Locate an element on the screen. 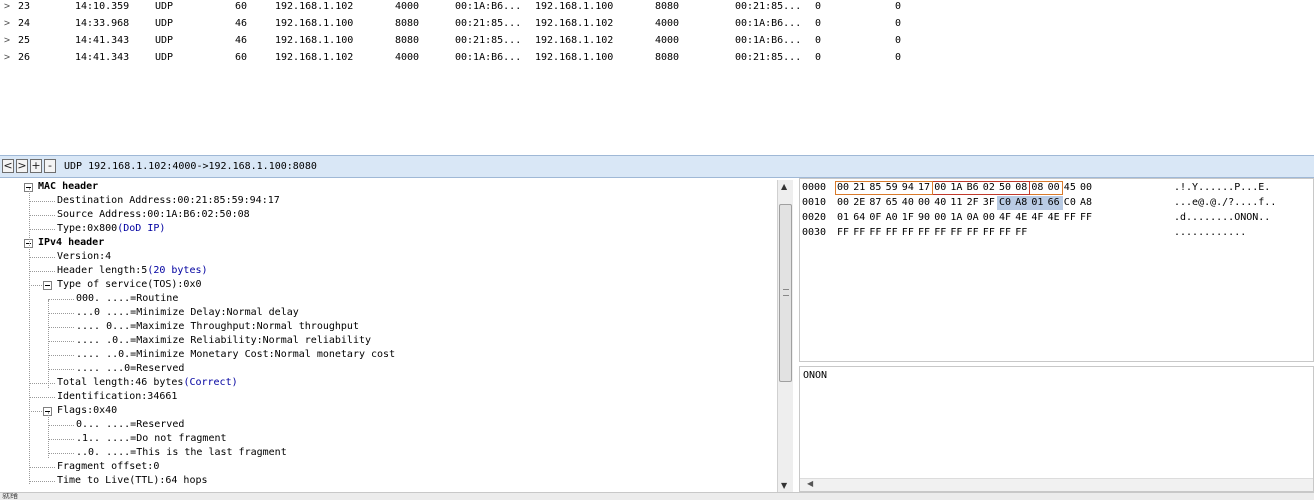 The image size is (1314, 500). tree-field: Version:4 is located at coordinates (84, 258).